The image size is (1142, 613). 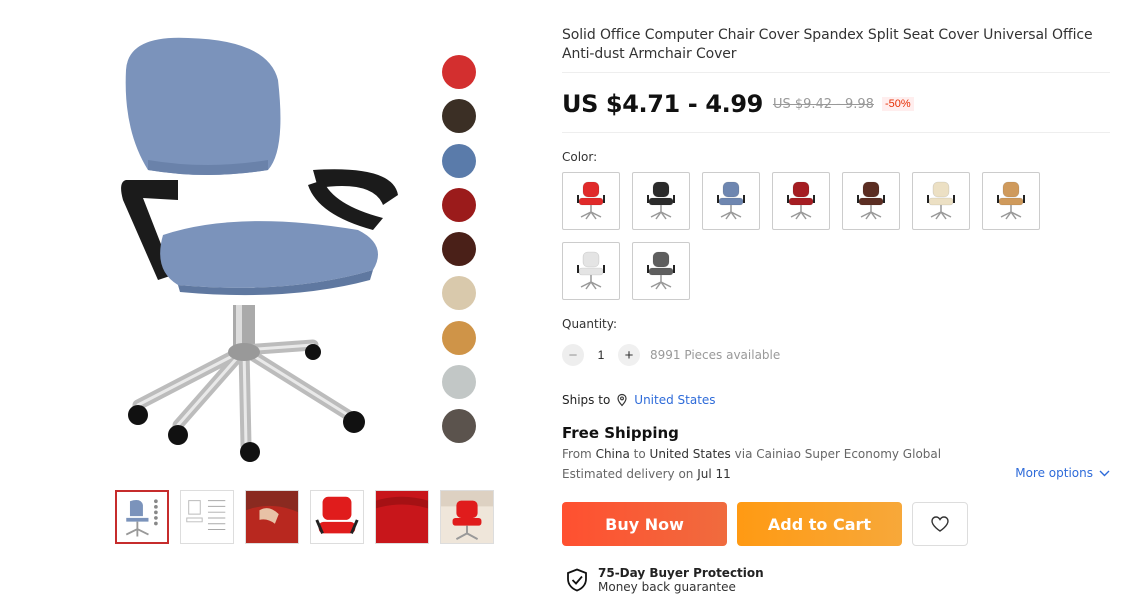 I want to click on estimated-delivery: Estimated delivery on Jul 11, so click(x=646, y=474).